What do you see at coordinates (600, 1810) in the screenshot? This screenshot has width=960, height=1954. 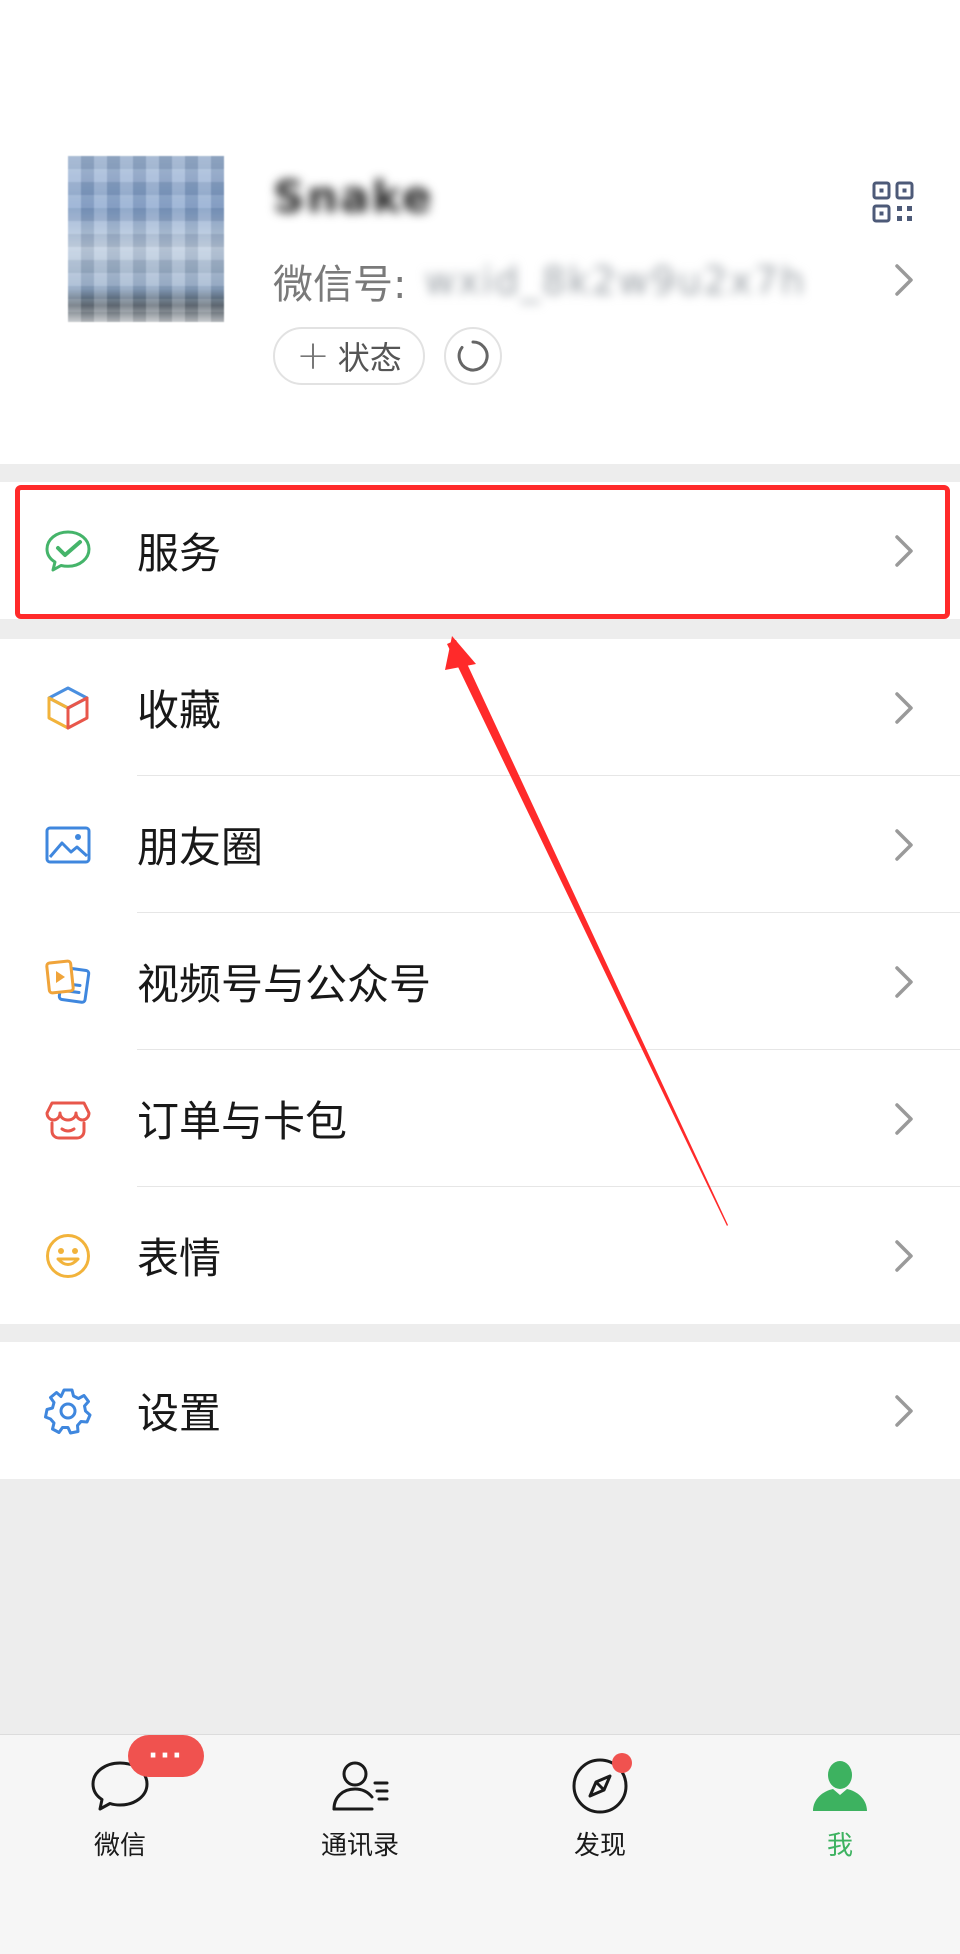 I see `tab-discover: 发现` at bounding box center [600, 1810].